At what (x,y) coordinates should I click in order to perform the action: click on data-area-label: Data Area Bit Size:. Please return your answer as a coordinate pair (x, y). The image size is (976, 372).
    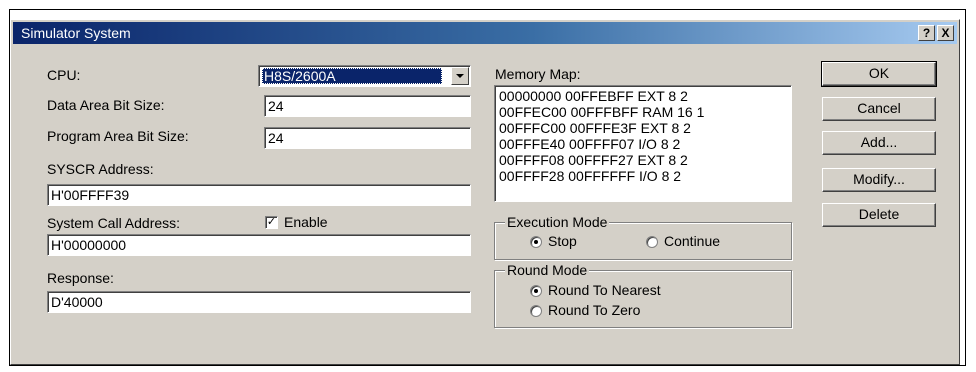
    Looking at the image, I should click on (106, 105).